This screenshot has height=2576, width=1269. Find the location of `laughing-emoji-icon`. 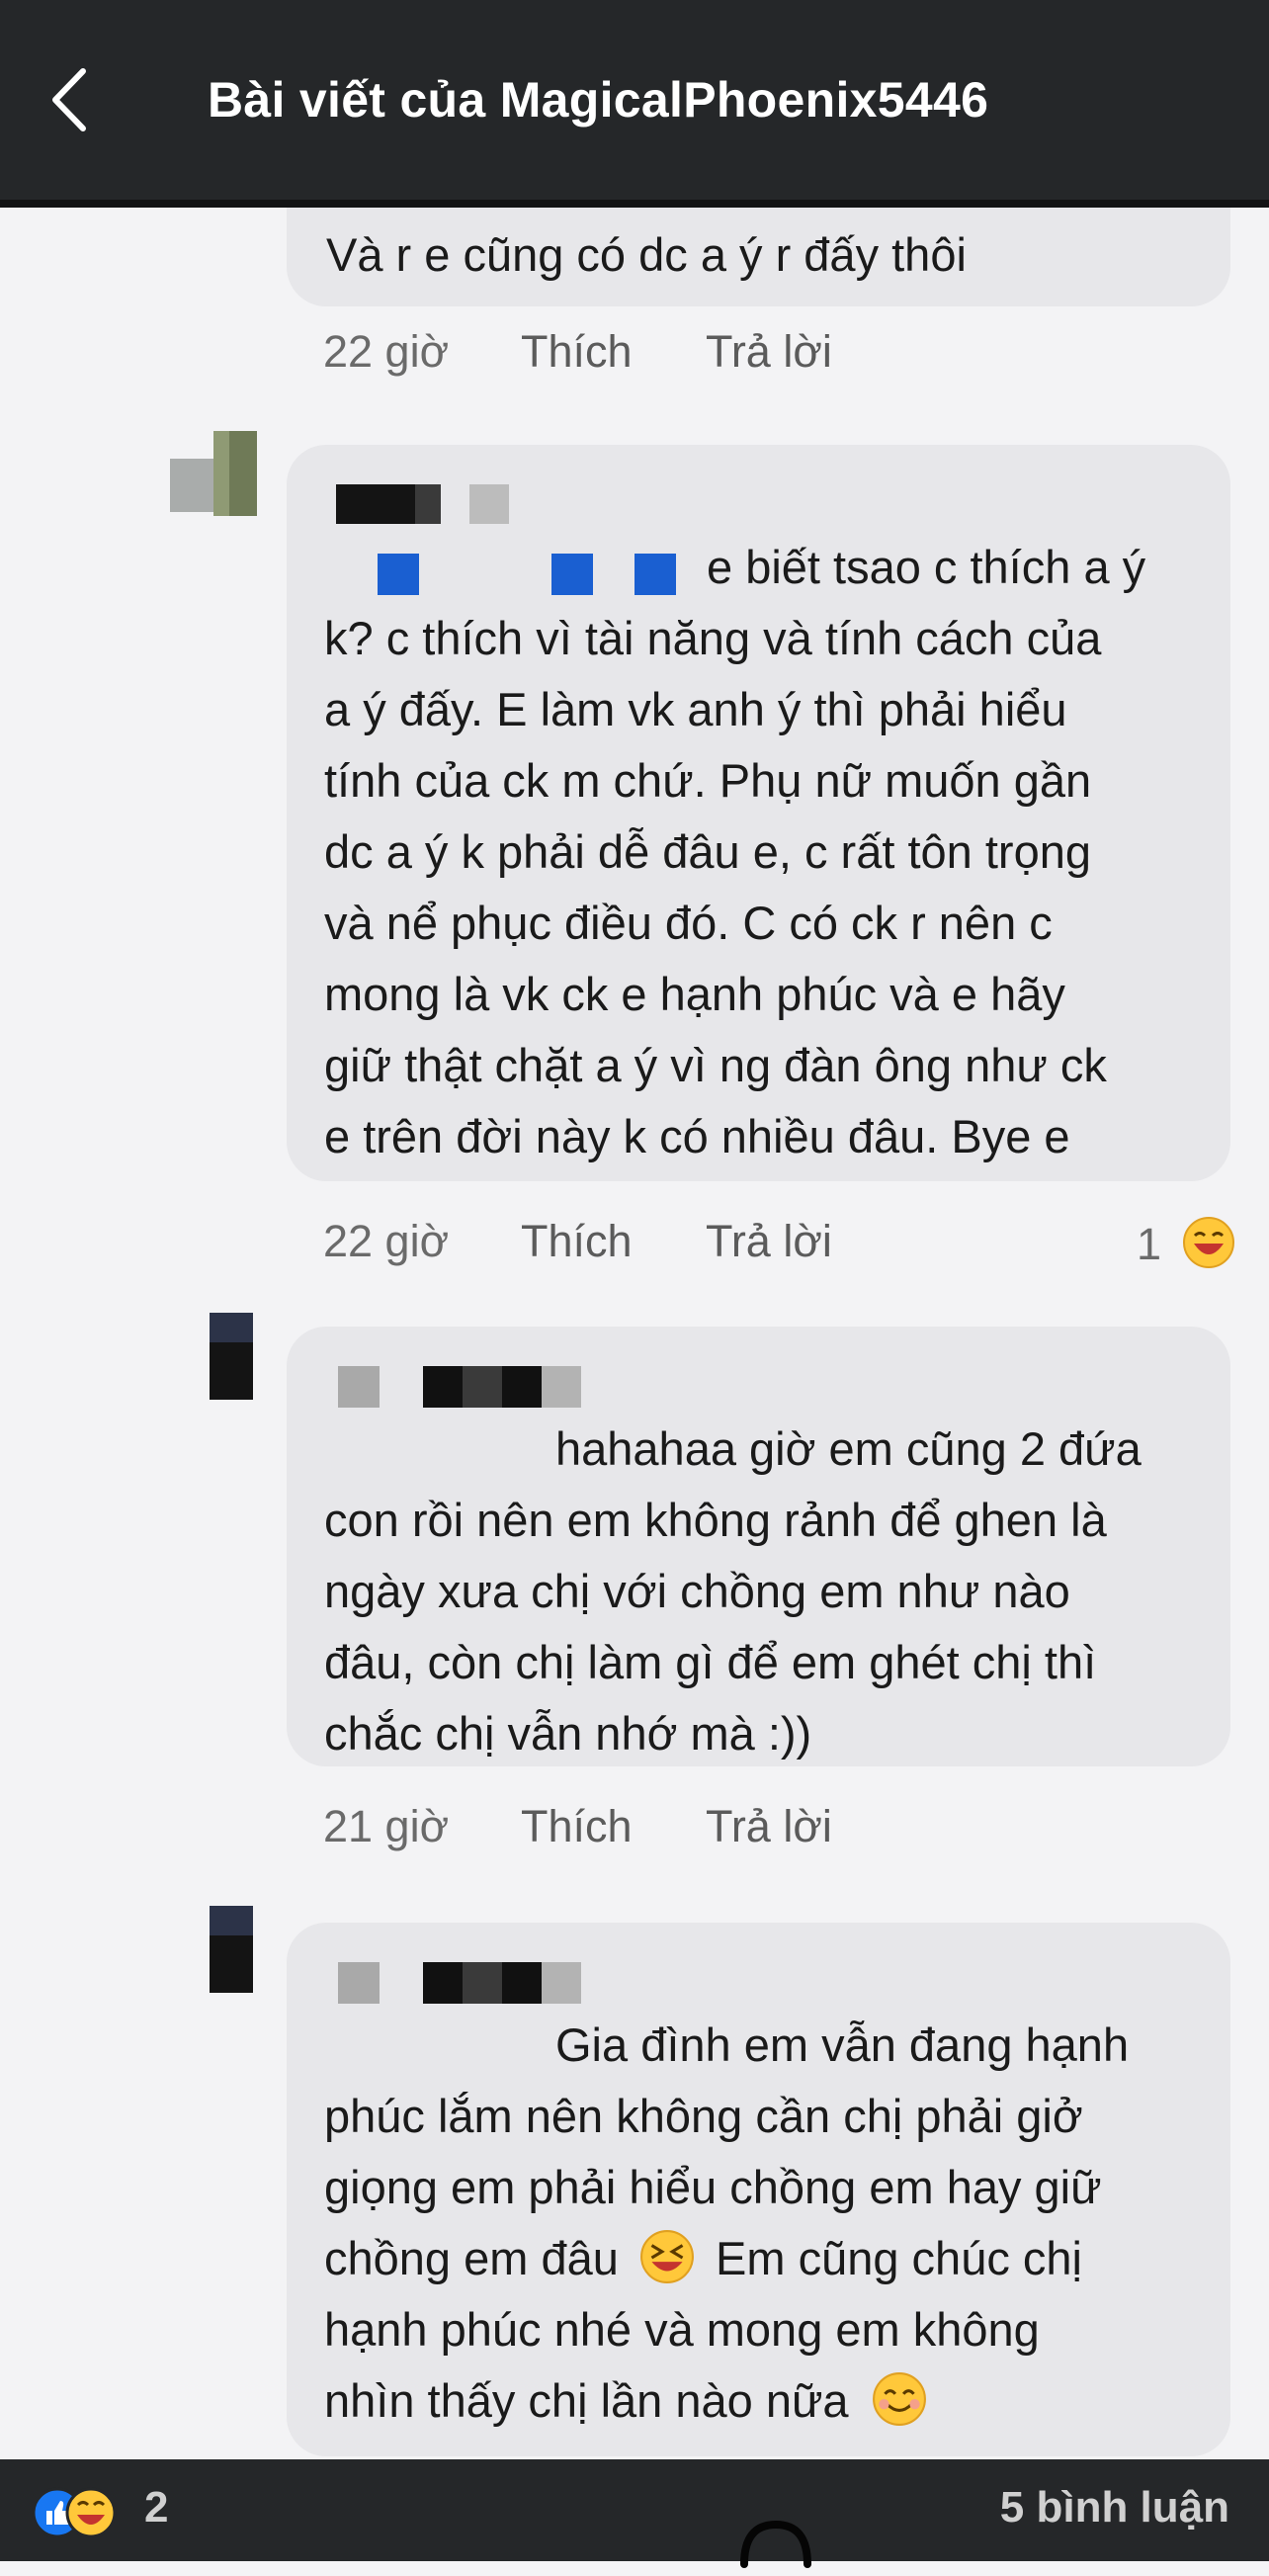

laughing-emoji-icon is located at coordinates (1208, 1242).